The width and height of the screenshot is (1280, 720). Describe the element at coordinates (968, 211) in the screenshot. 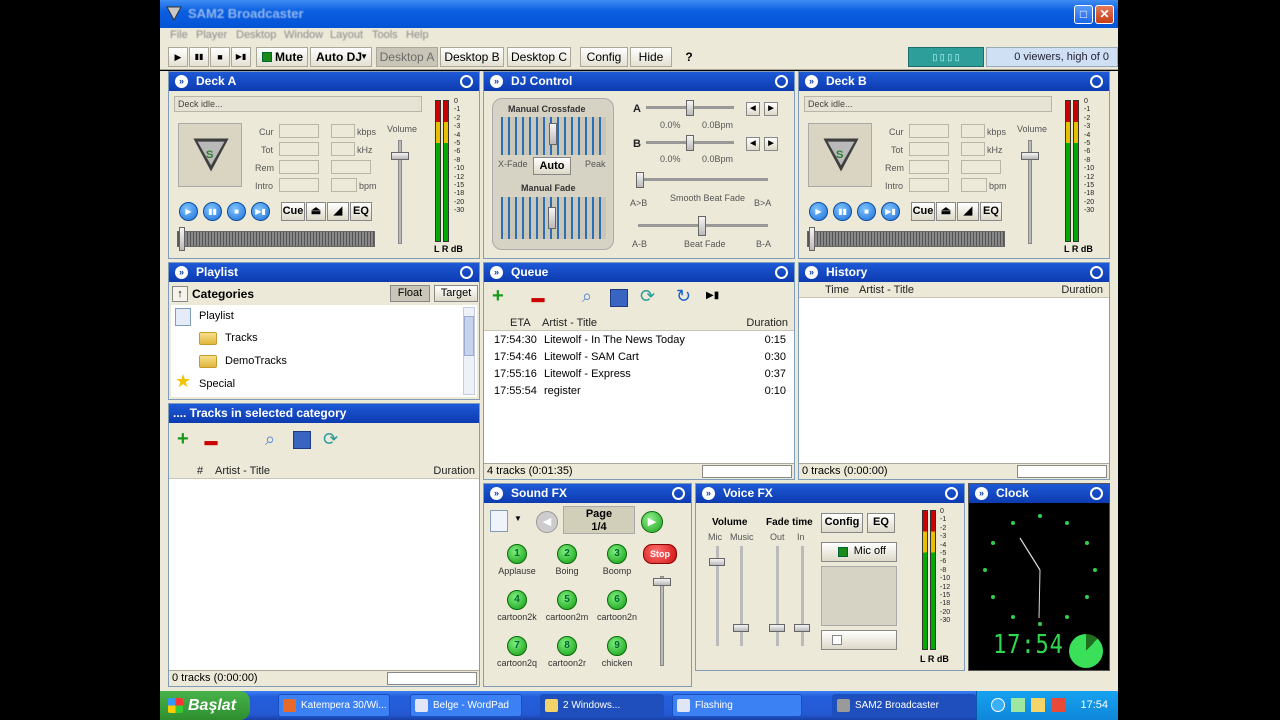

I see `deck-b-fade-button: ◢` at that location.